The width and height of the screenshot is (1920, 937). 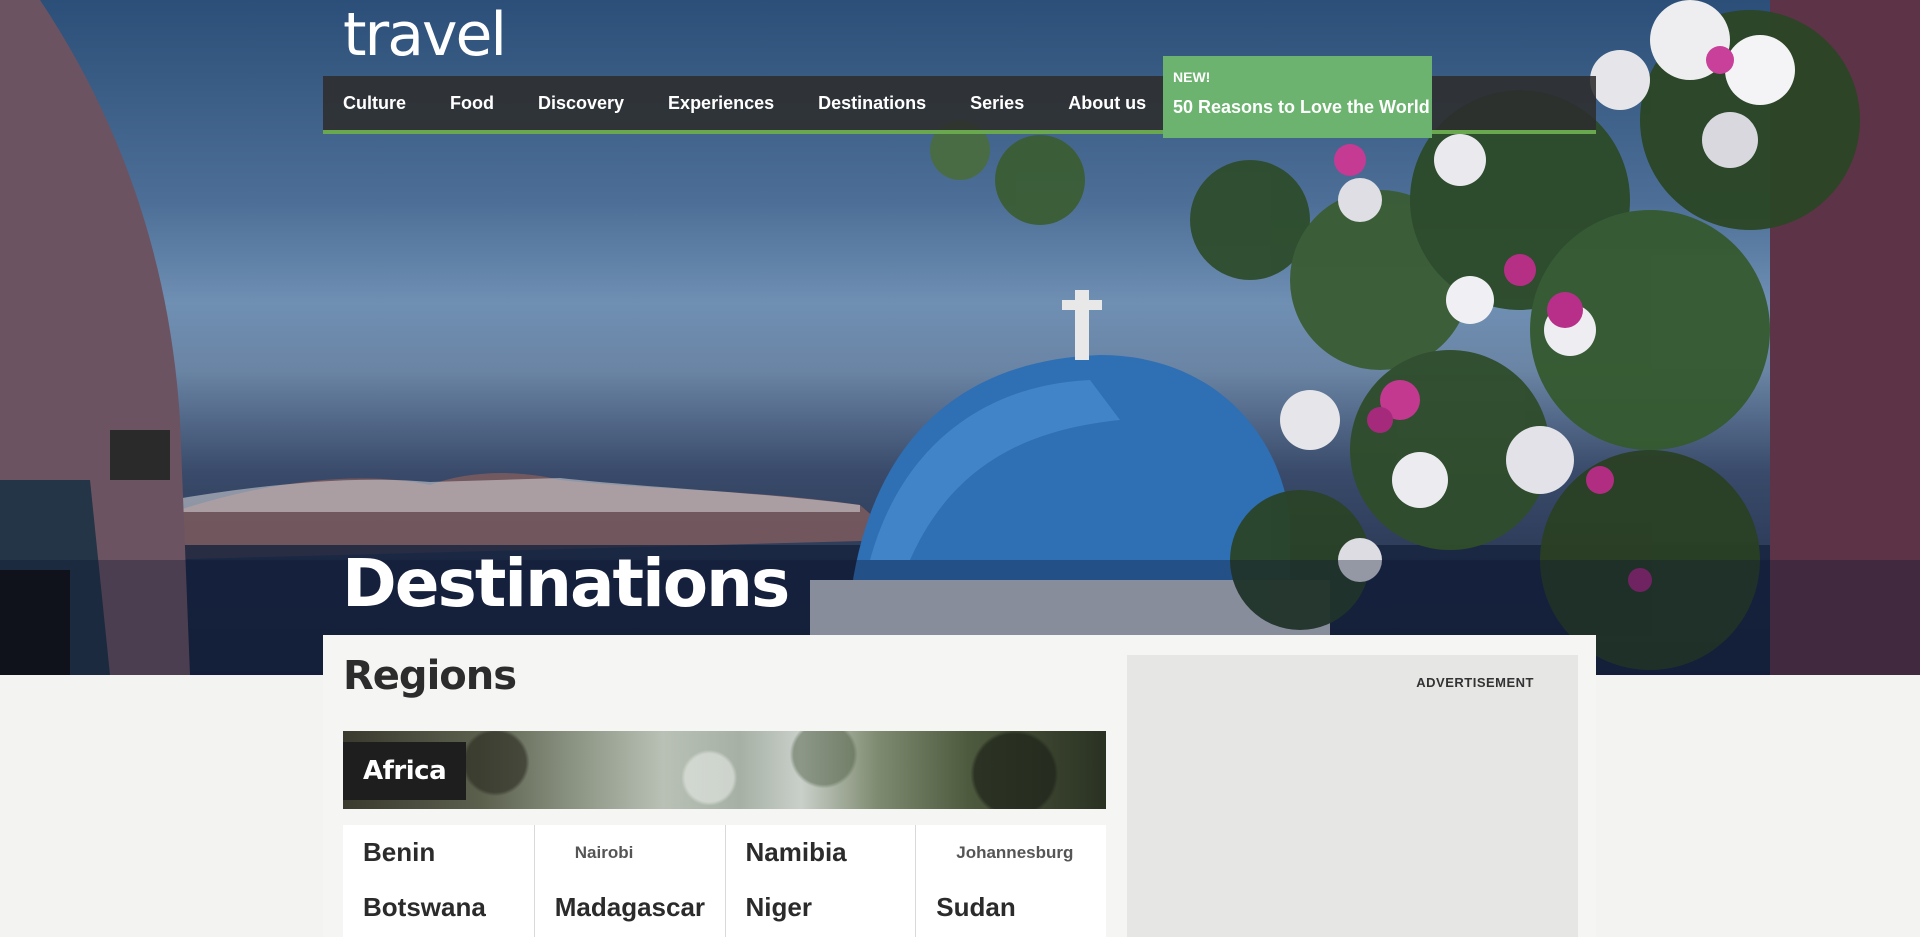 I want to click on page-title: Destinations, so click(x=566, y=583).